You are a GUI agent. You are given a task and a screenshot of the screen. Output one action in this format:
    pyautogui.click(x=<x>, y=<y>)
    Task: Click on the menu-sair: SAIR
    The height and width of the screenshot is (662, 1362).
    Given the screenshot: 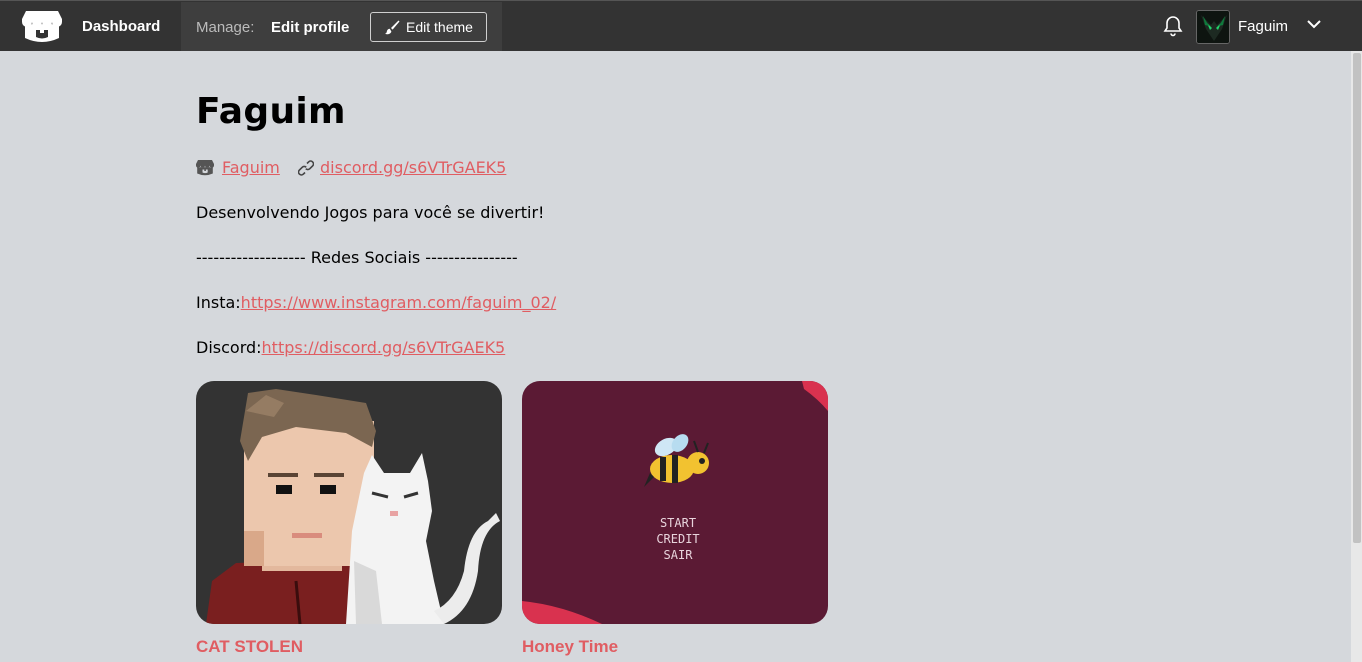 What is the action you would take?
    pyautogui.click(x=679, y=555)
    